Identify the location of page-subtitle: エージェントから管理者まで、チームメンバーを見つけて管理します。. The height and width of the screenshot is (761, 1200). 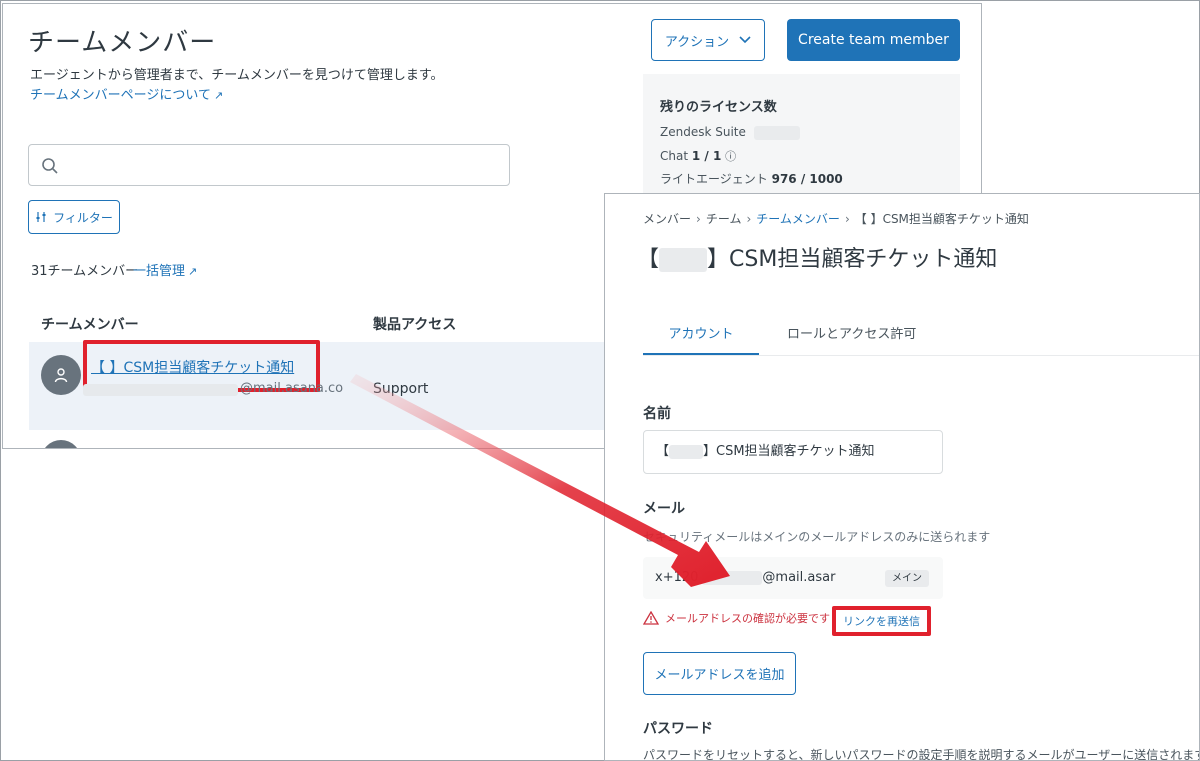
(237, 75).